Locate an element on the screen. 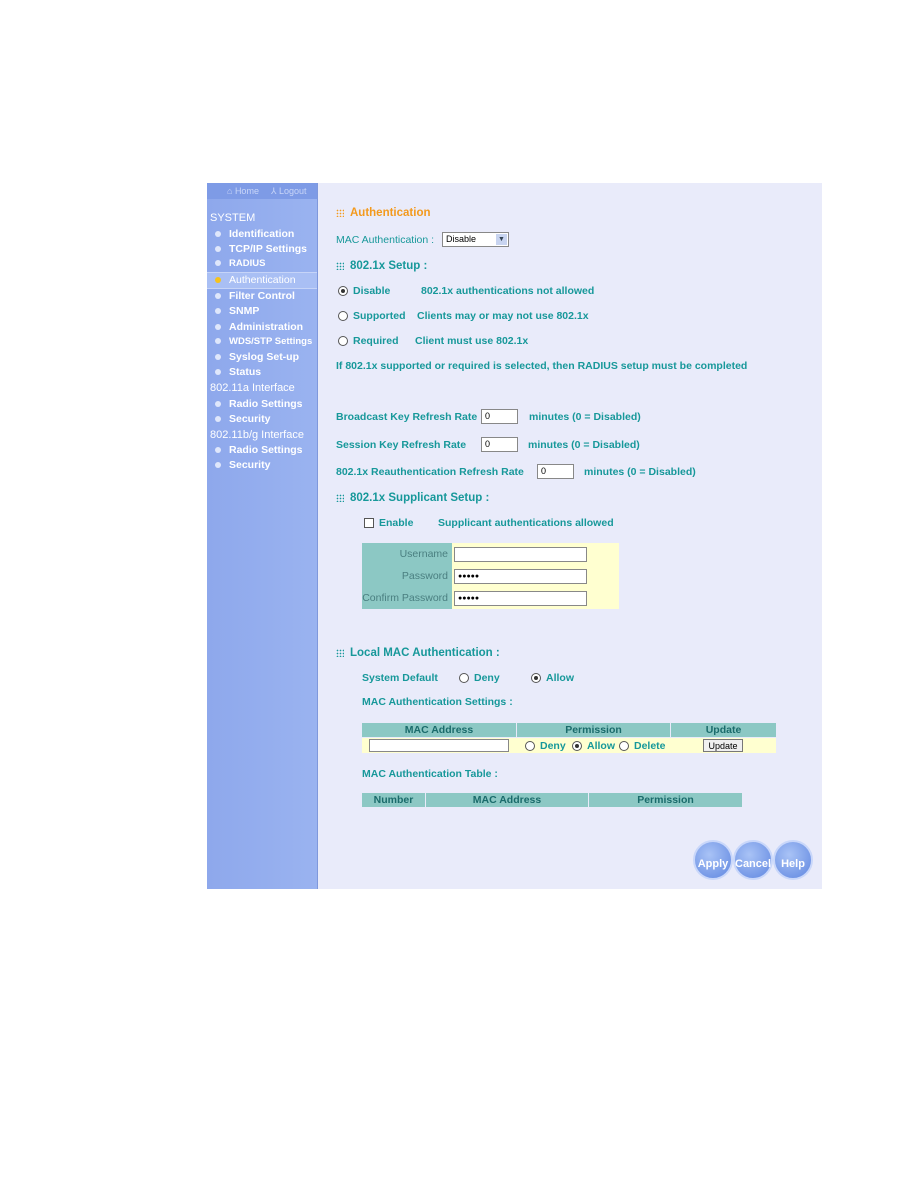 The image size is (918, 1188). top-nav: ⌂ Home ⅄ Logout is located at coordinates (262, 191).